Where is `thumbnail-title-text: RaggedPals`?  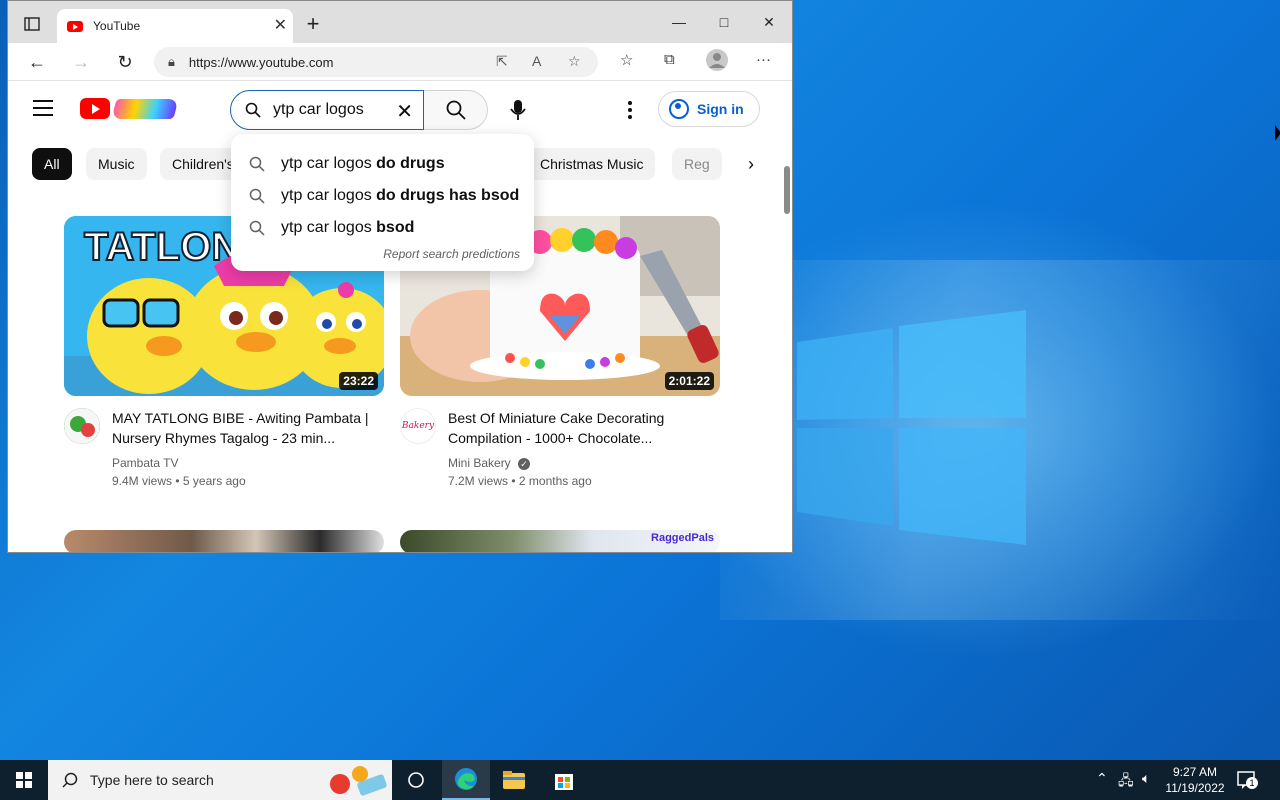 thumbnail-title-text: RaggedPals is located at coordinates (682, 538).